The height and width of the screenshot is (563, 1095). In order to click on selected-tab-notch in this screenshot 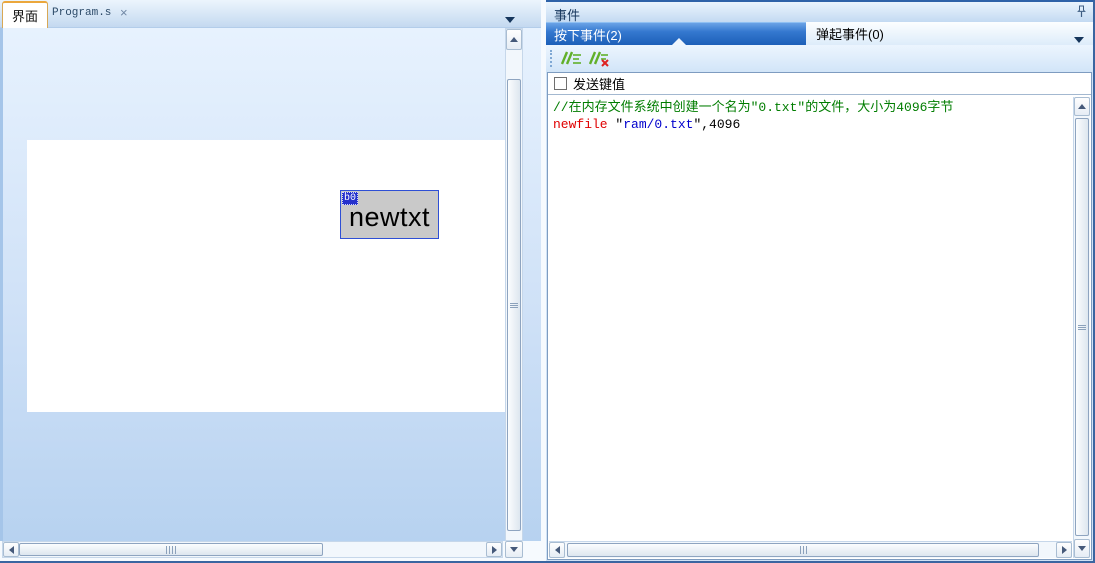, I will do `click(679, 41)`.